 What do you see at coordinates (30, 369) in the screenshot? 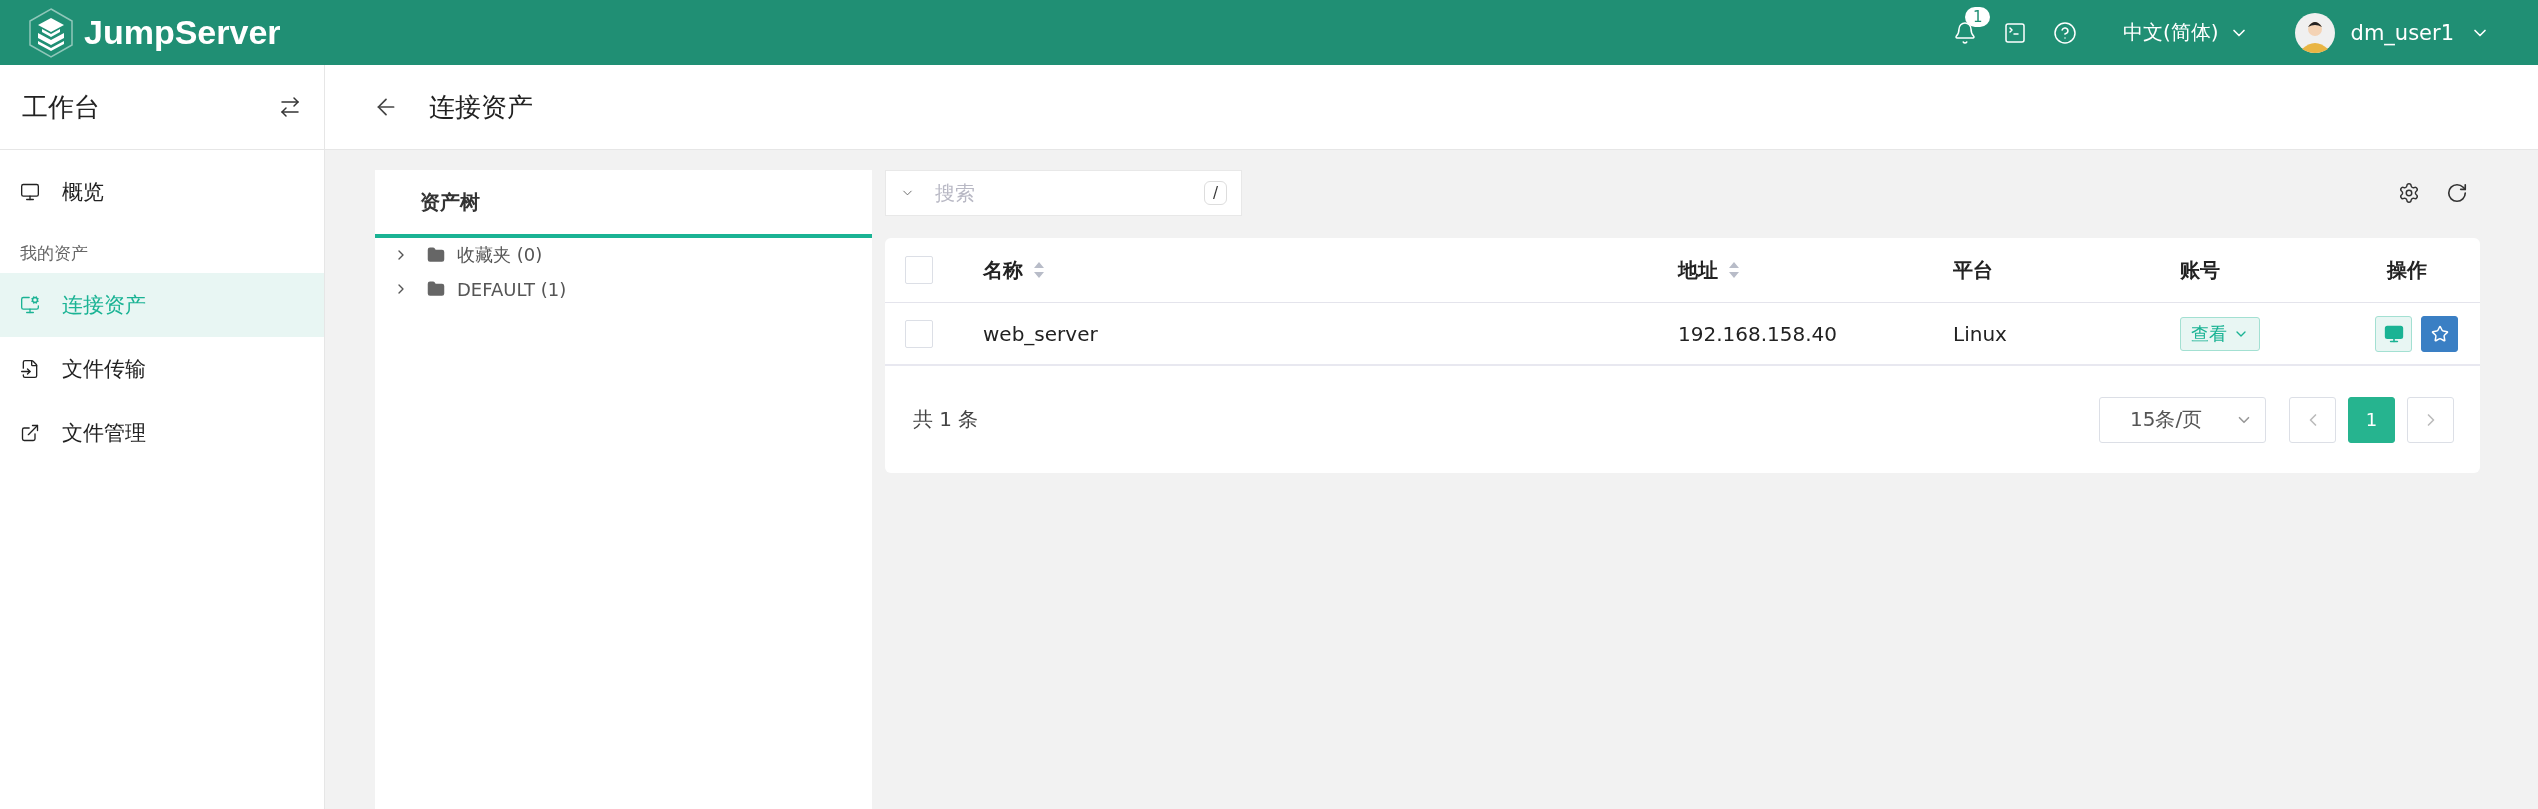
I see `file-icon` at bounding box center [30, 369].